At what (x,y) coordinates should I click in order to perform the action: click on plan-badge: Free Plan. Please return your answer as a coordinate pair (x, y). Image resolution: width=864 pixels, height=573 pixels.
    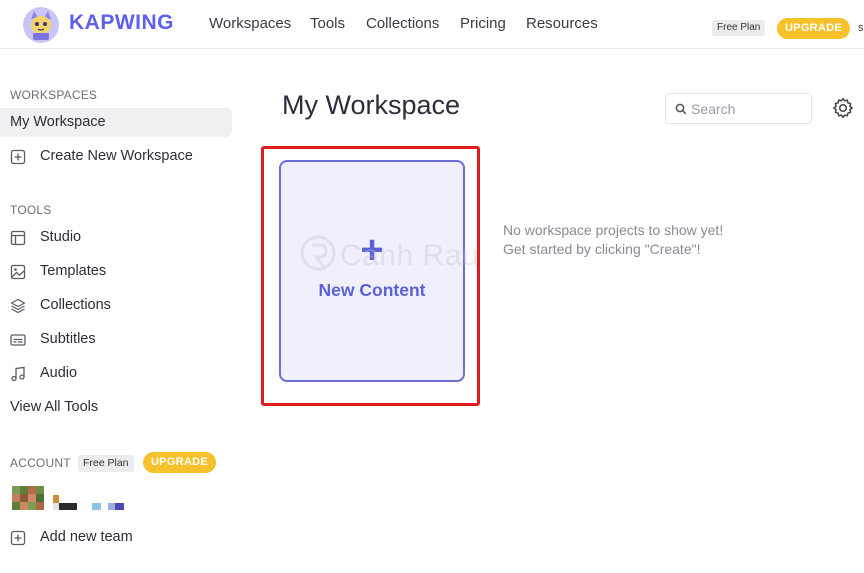
    Looking at the image, I should click on (739, 28).